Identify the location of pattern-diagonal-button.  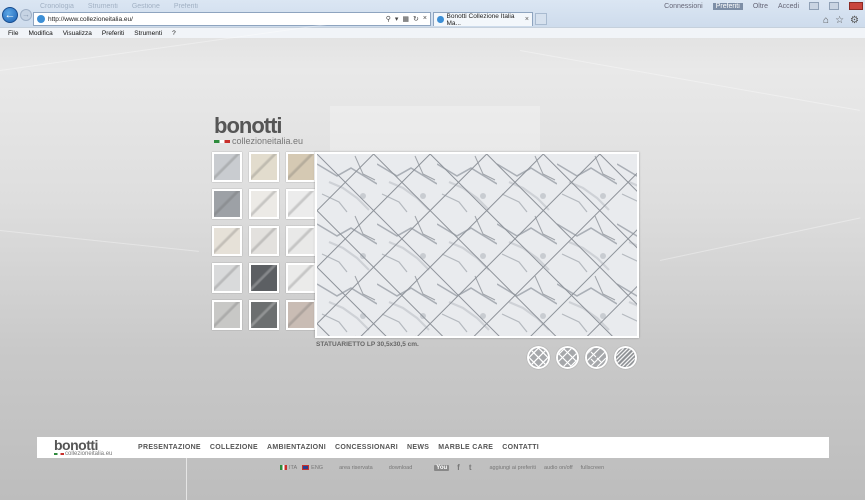
(567, 357).